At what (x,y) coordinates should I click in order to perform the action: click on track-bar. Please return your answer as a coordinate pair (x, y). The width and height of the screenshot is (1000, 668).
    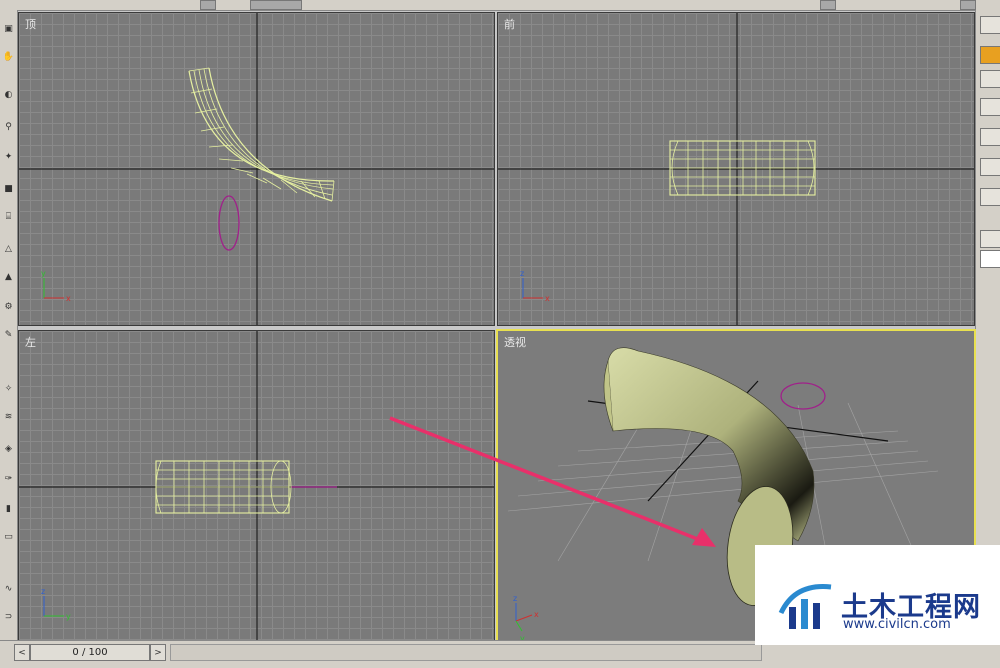
    Looking at the image, I should click on (466, 652).